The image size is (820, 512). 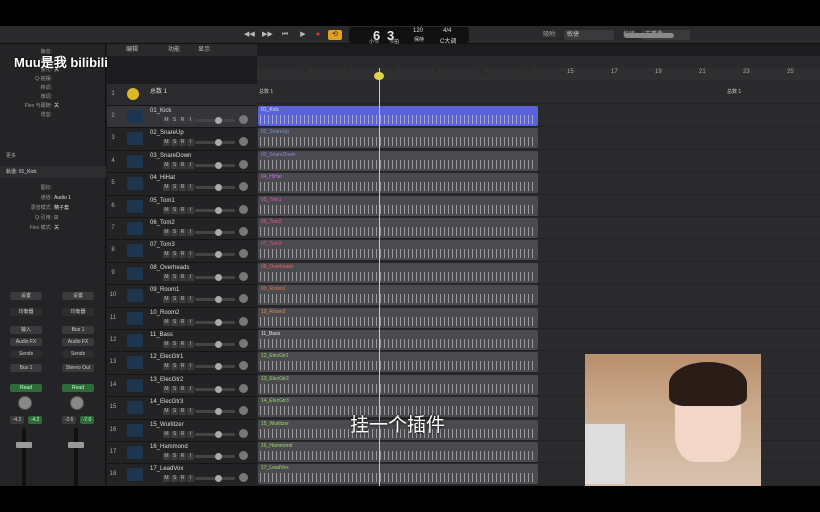 What do you see at coordinates (53, 188) in the screenshot?
I see `track-param-row: 图标:` at bounding box center [53, 188].